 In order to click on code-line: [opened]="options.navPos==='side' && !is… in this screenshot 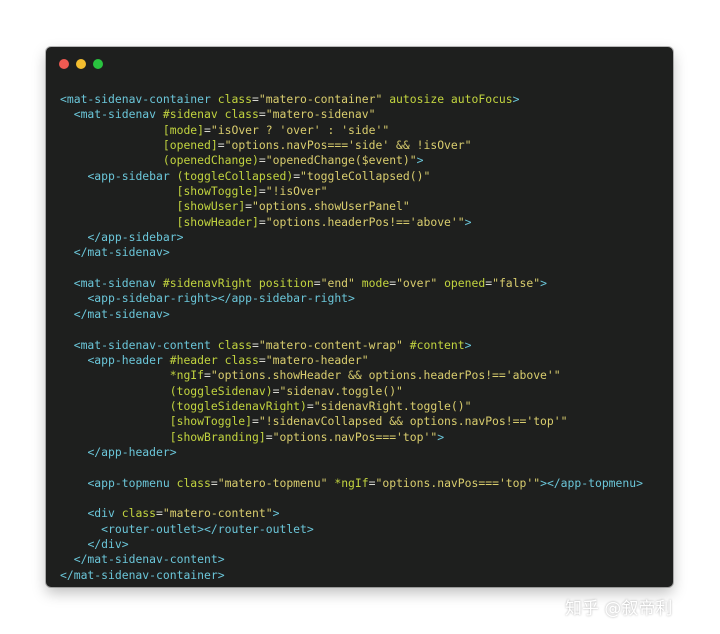, I will do `click(351, 145)`.